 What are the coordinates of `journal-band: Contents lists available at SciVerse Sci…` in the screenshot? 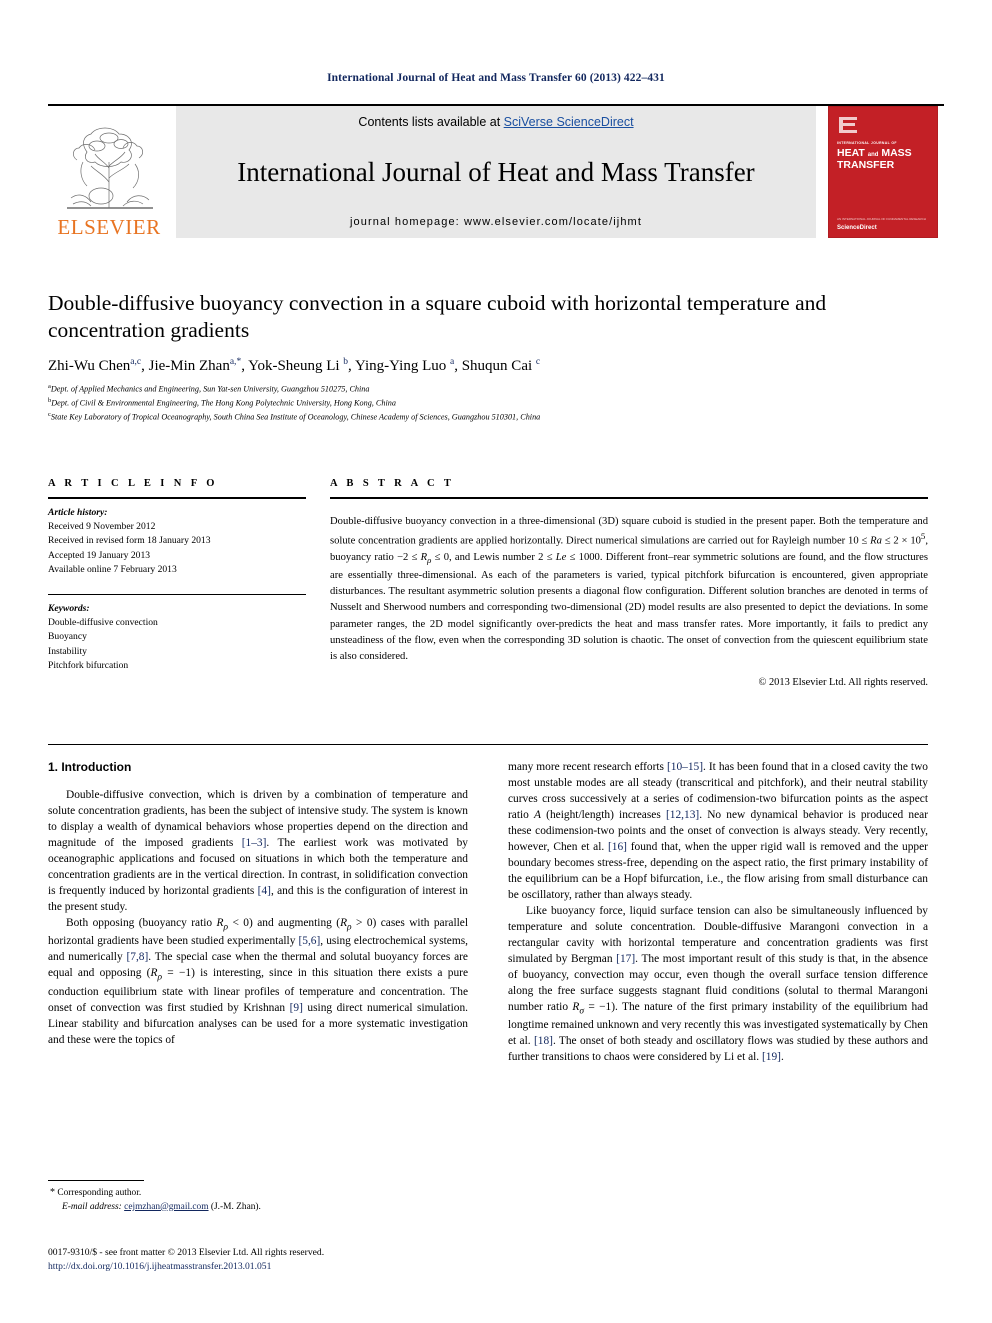 It's located at (496, 172).